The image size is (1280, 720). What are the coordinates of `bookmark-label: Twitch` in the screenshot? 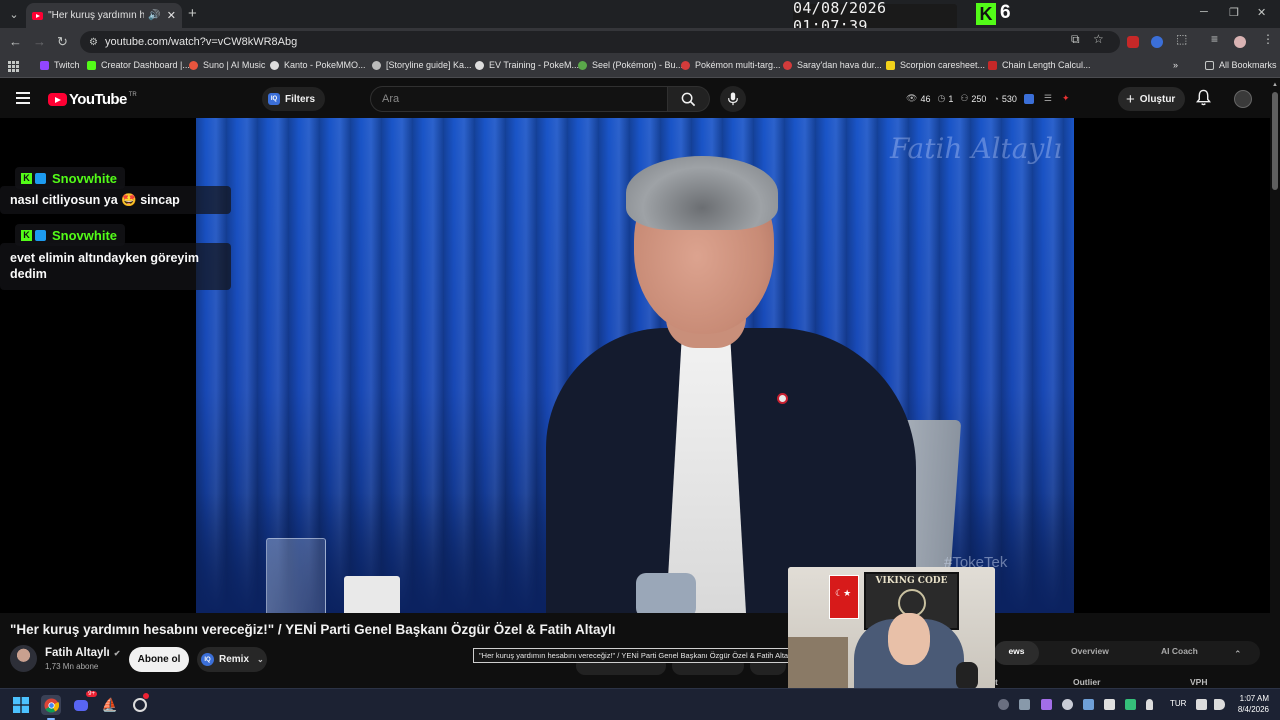 It's located at (67, 65).